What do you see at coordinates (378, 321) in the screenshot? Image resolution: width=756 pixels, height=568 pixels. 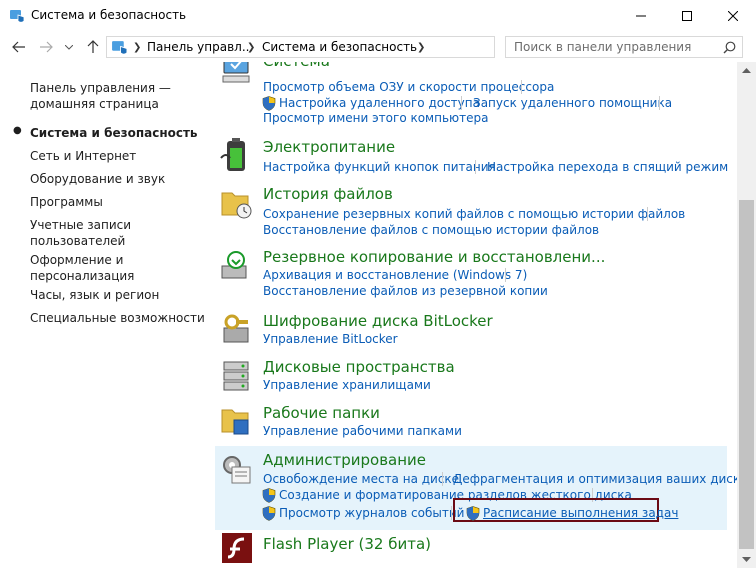 I see `category-title: Шифрование диска BitLocker` at bounding box center [378, 321].